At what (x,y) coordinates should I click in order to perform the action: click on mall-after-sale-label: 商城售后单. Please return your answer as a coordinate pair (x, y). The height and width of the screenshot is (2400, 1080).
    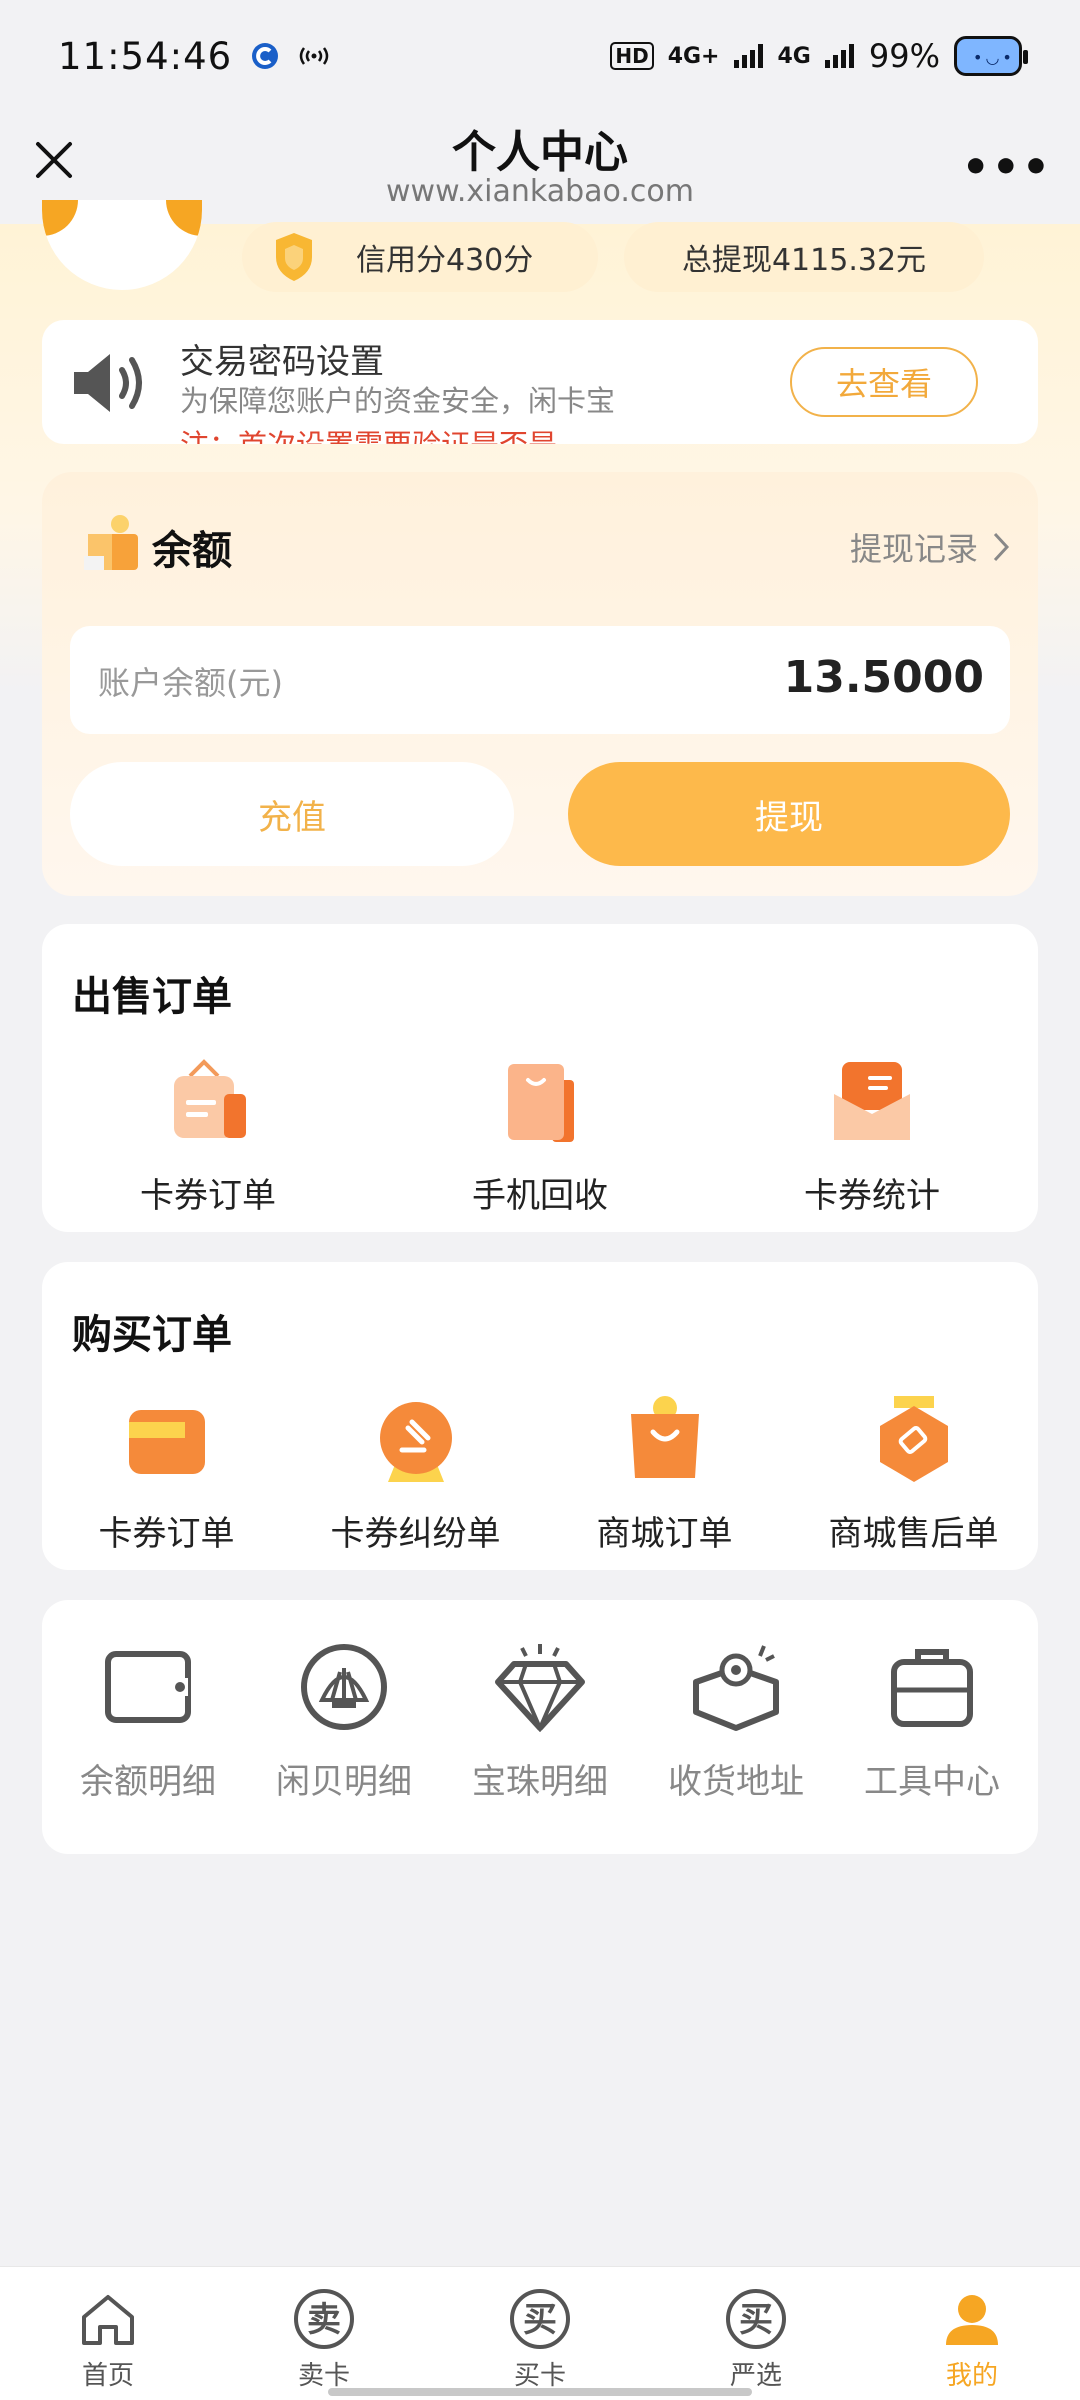
    Looking at the image, I should click on (913, 1534).